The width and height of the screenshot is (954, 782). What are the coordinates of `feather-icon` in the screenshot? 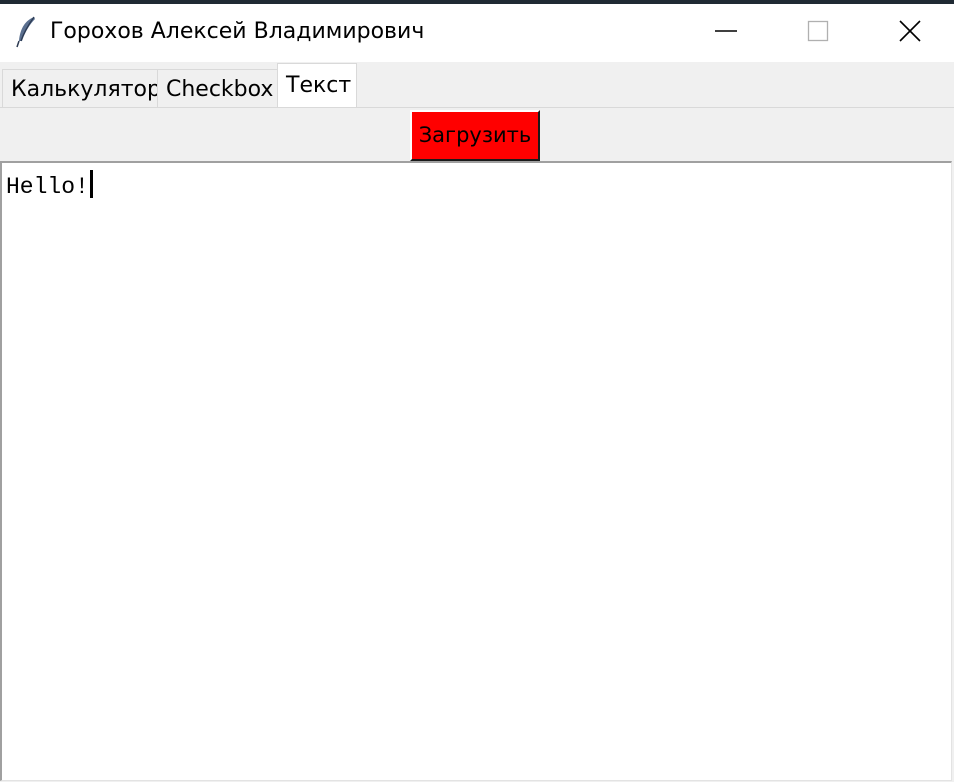 It's located at (27, 32).